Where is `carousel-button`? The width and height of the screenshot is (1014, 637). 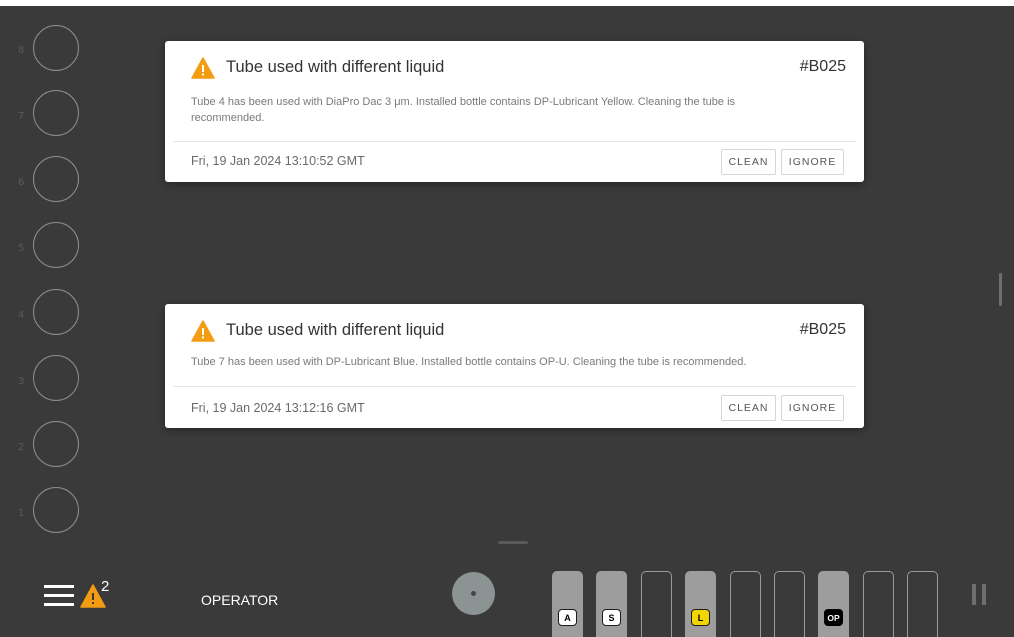
carousel-button is located at coordinates (473, 593).